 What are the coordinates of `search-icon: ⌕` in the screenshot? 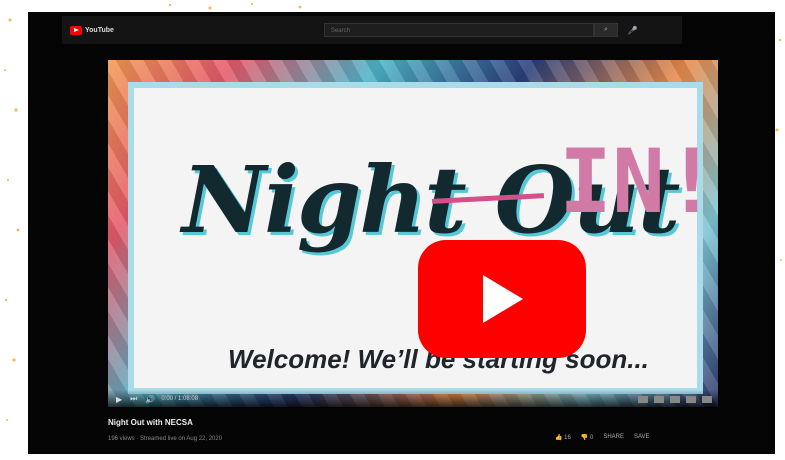 It's located at (605, 29).